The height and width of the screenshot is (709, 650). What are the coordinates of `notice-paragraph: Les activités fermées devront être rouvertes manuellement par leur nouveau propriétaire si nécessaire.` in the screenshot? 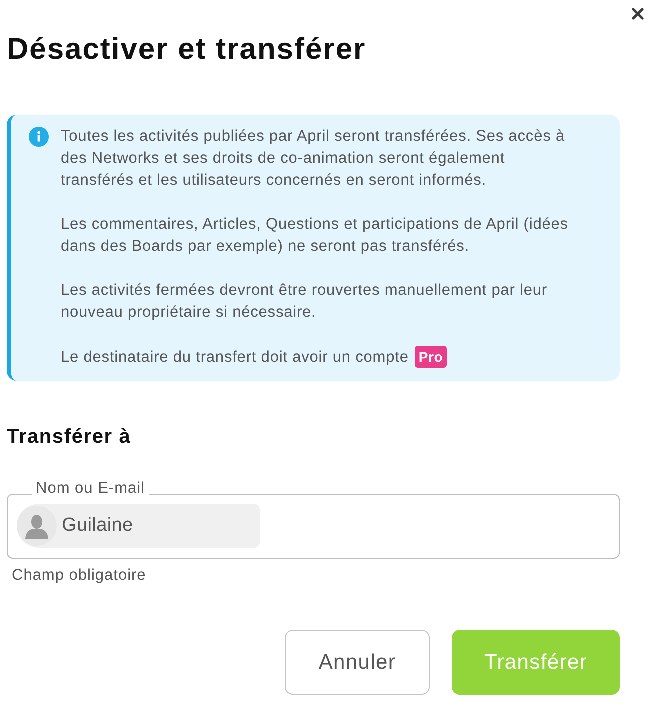 It's located at (304, 302).